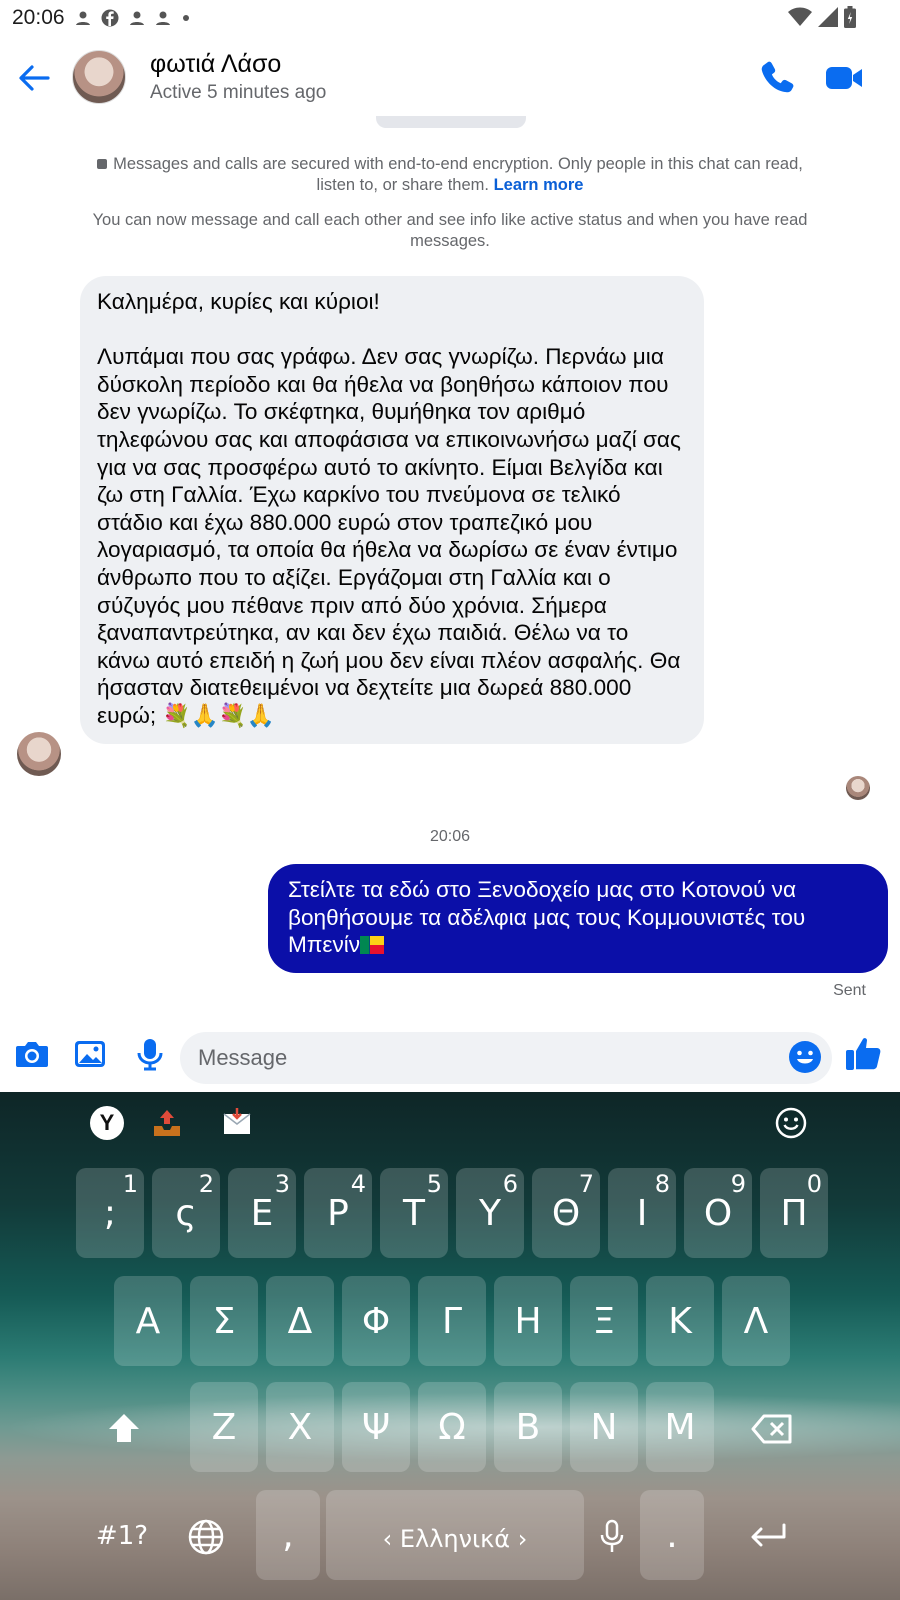 This screenshot has height=1600, width=900. Describe the element at coordinates (237, 1123) in the screenshot. I see `inbox-icon` at that location.